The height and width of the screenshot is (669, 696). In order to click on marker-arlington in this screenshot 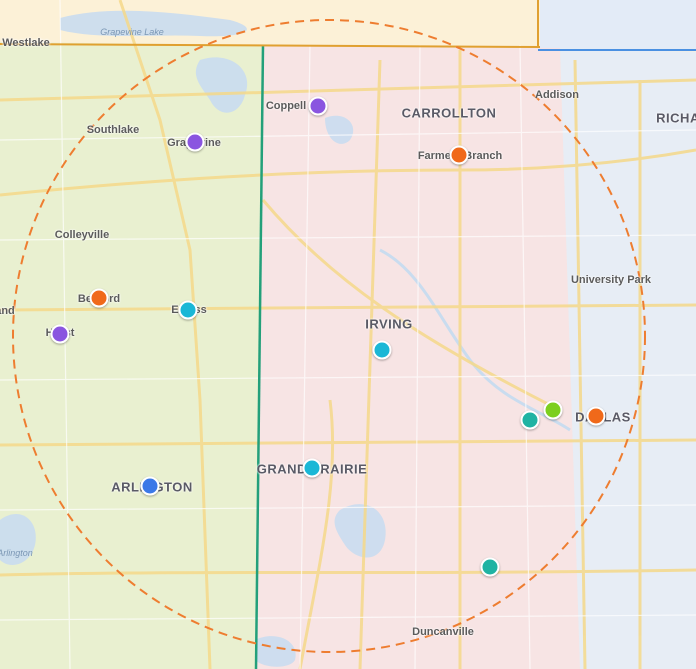, I will do `click(150, 486)`.